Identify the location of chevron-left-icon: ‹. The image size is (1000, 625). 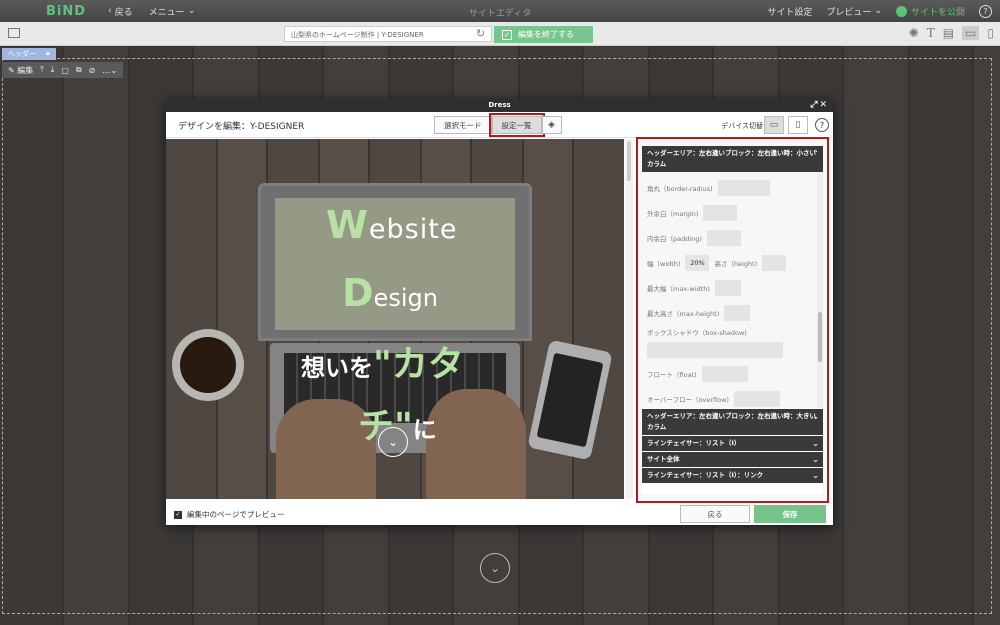
(110, 11).